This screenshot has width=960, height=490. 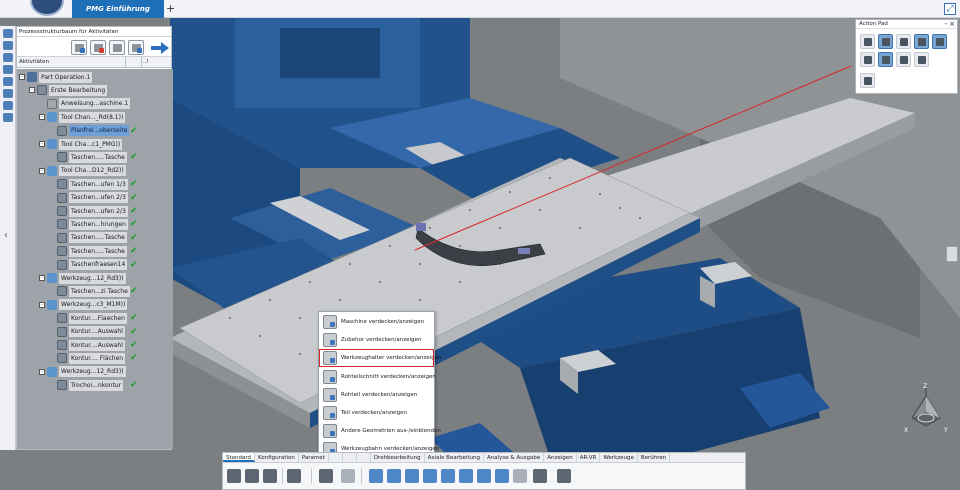 I want to click on bottom-tab: Werkzeuge, so click(x=619, y=457).